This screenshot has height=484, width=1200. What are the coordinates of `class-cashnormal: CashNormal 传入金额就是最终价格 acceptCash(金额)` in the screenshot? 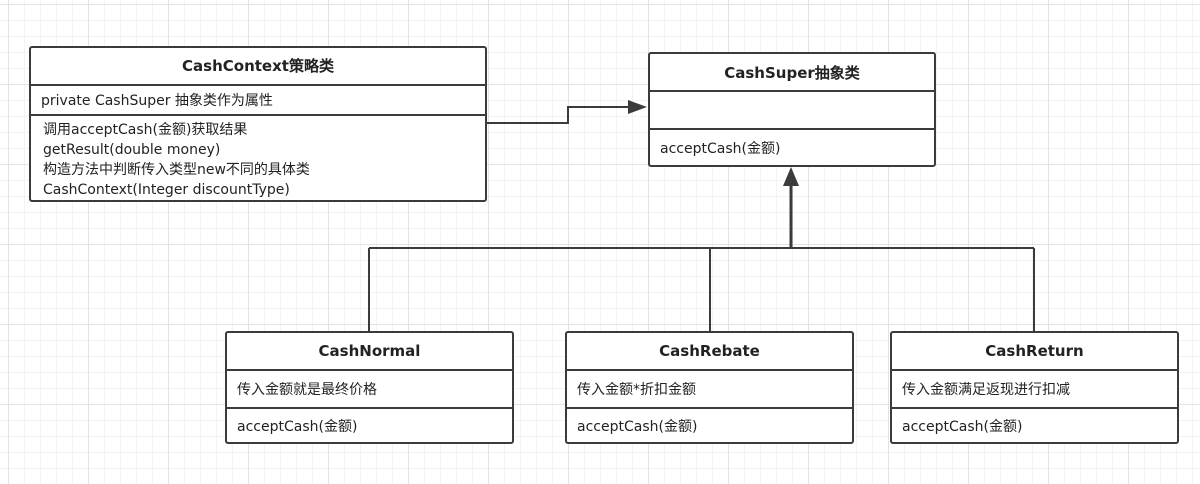 It's located at (369, 387).